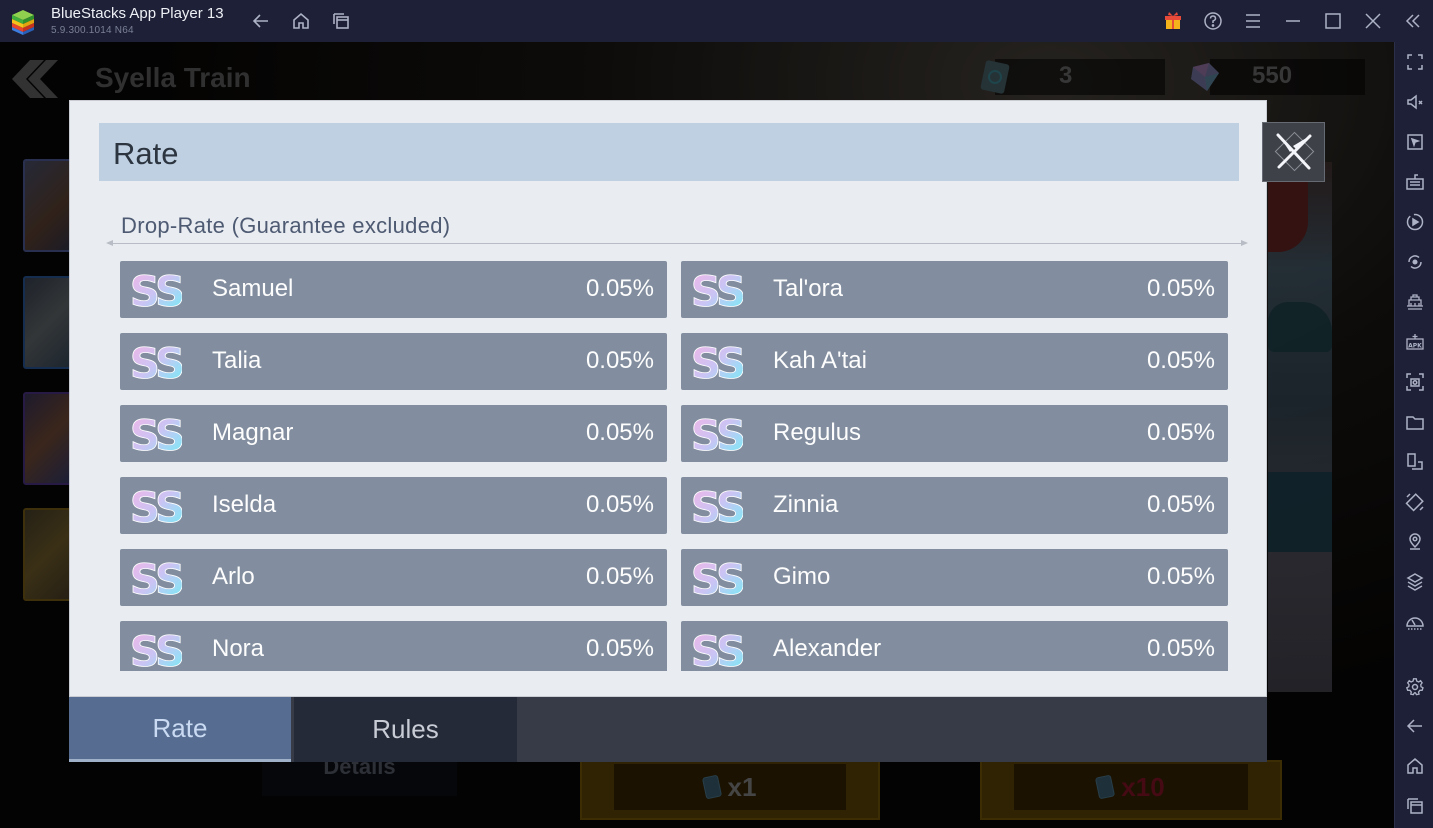  What do you see at coordinates (393, 433) in the screenshot?
I see `drop-rate-row: SS Magnar 0.05%` at bounding box center [393, 433].